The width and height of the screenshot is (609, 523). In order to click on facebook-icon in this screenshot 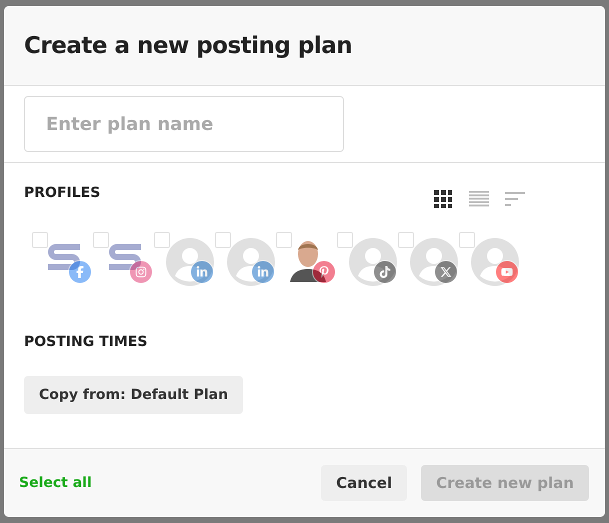, I will do `click(80, 272)`.